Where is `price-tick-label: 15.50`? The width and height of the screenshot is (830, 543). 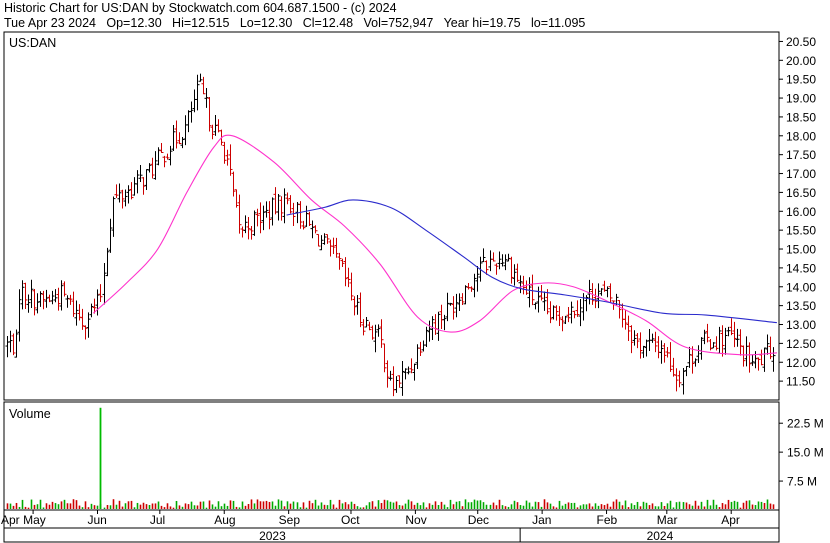 price-tick-label: 15.50 is located at coordinates (801, 231).